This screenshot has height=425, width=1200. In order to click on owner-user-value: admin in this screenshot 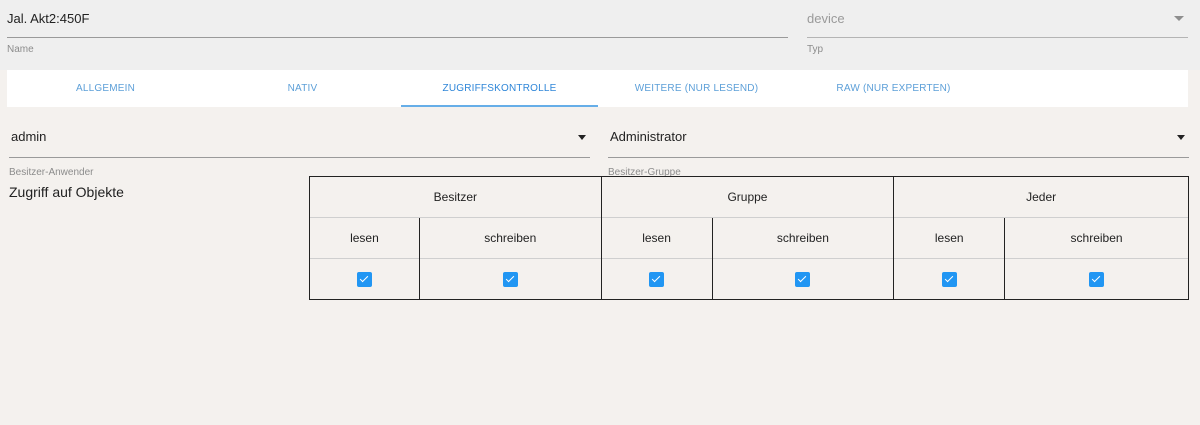, I will do `click(29, 136)`.